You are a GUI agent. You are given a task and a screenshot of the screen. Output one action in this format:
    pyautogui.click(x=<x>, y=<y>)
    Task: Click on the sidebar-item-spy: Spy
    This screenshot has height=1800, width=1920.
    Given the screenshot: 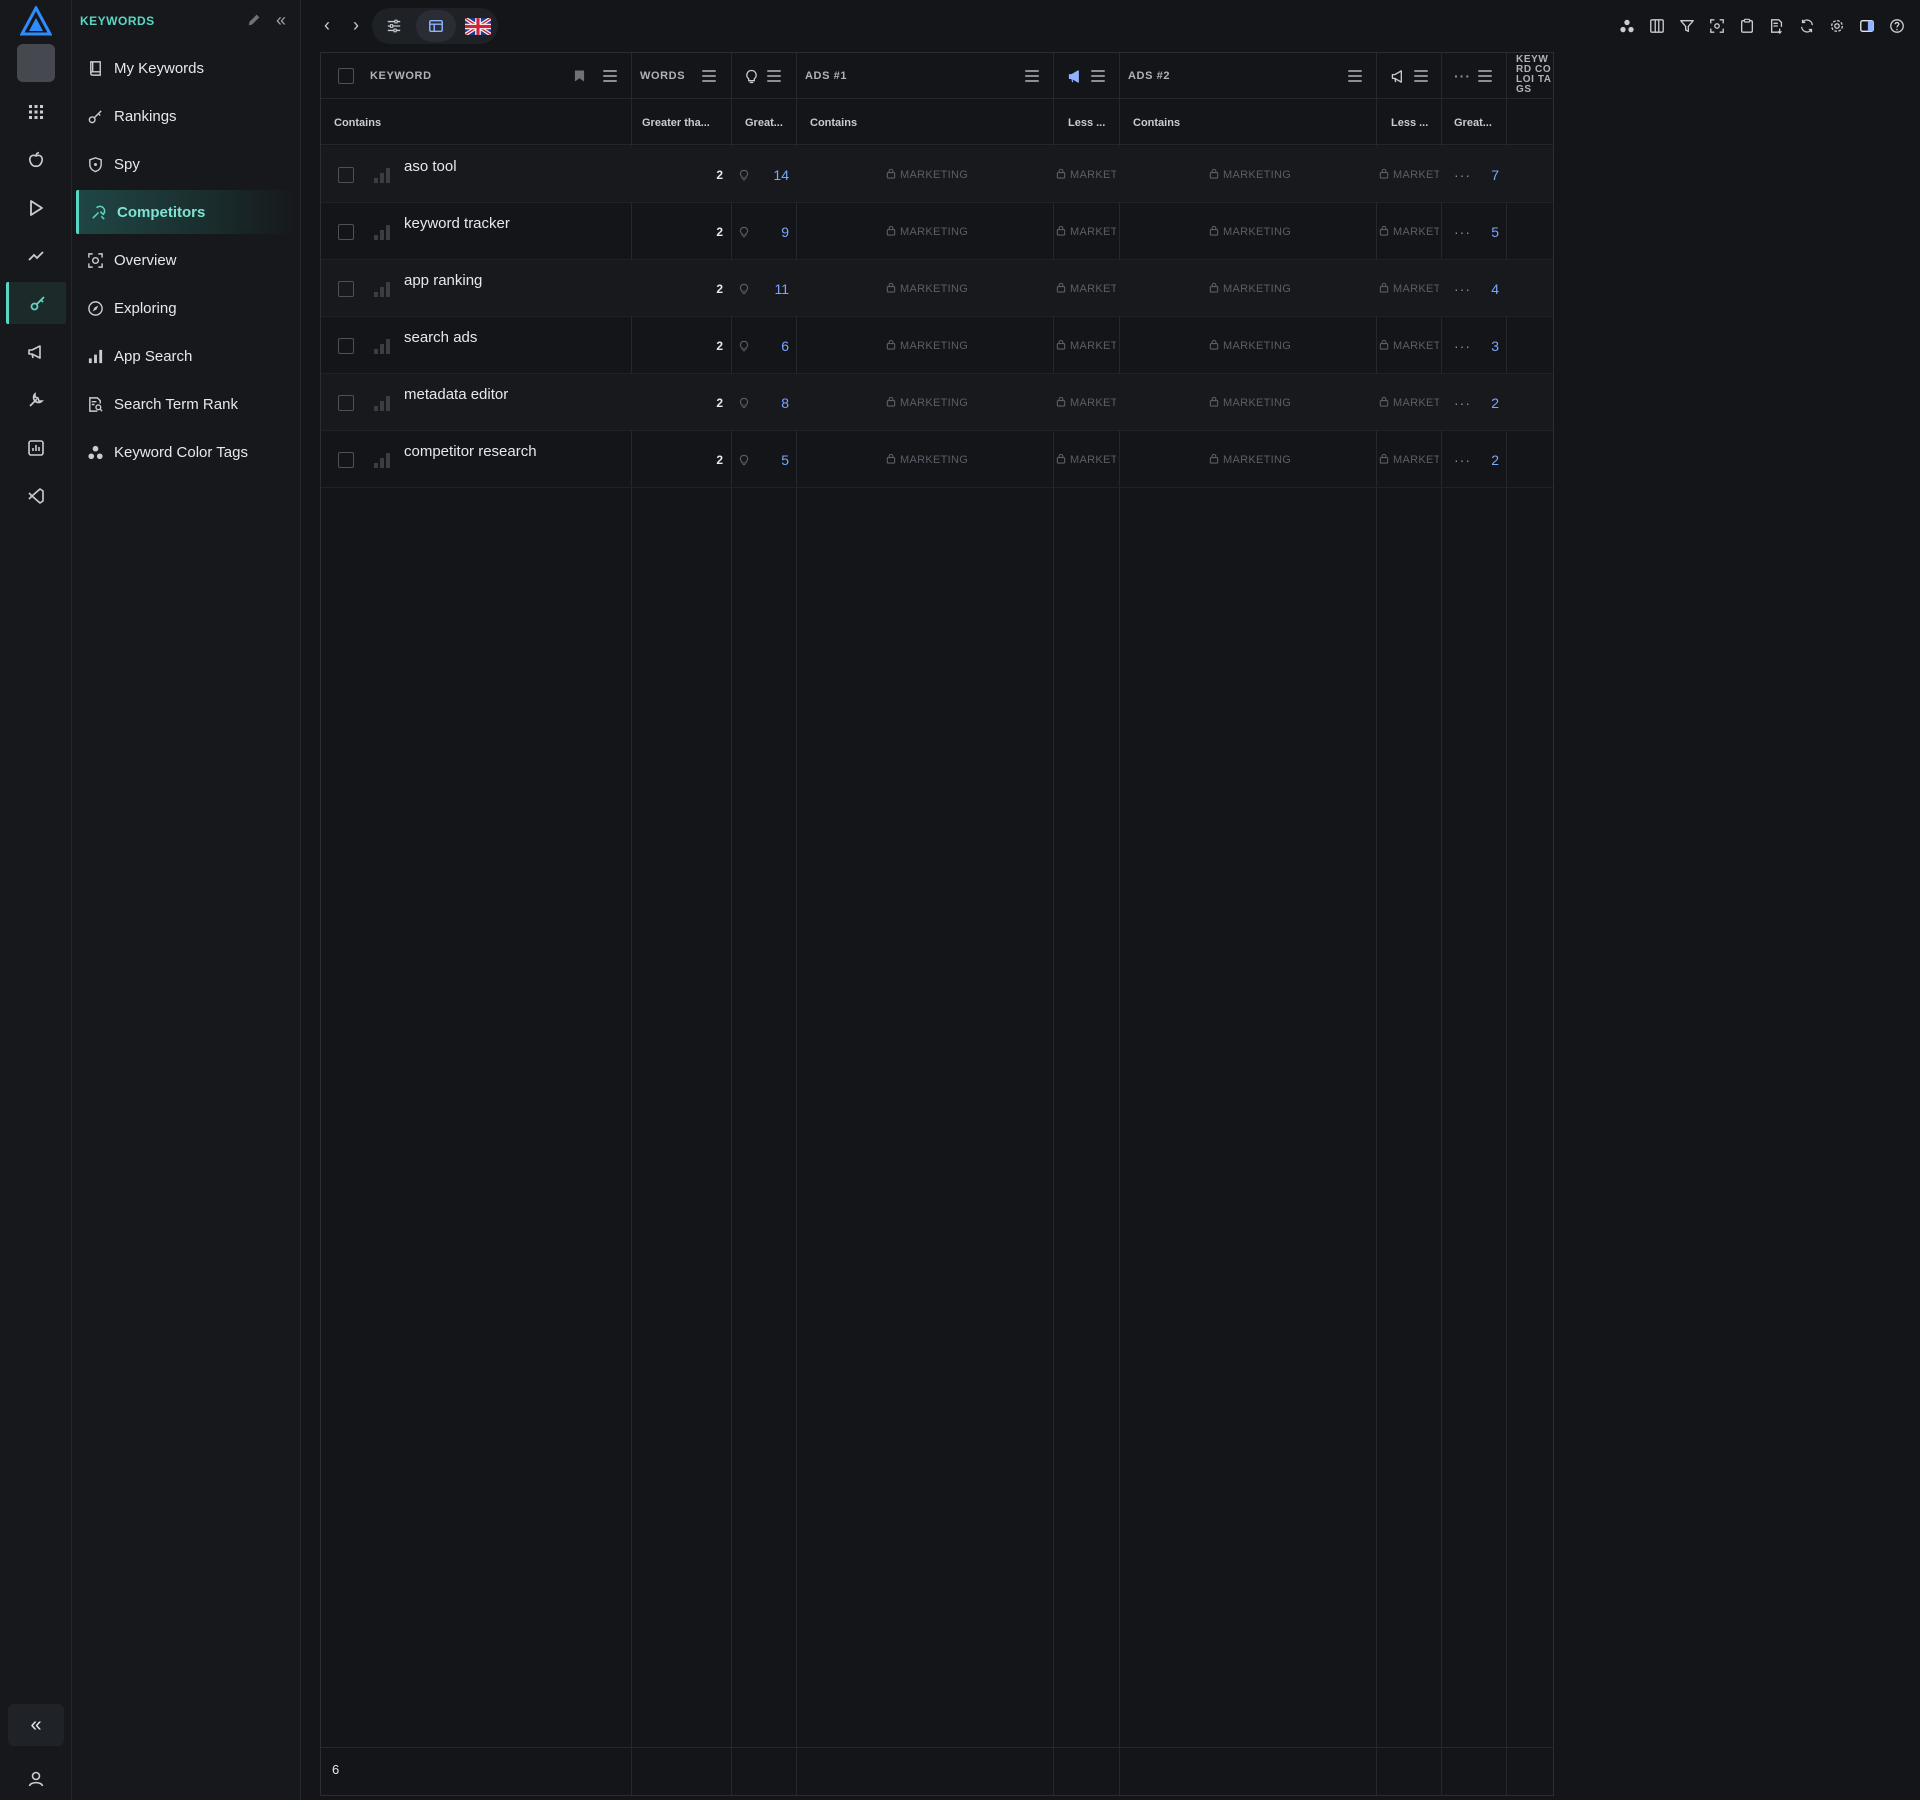 What is the action you would take?
    pyautogui.click(x=186, y=164)
    